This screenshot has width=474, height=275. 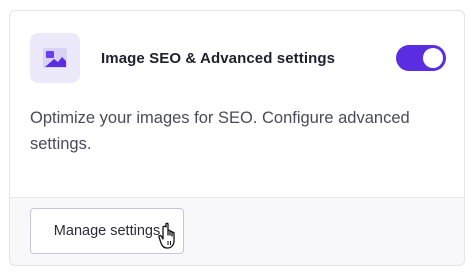 I want to click on toggle-knob, so click(x=433, y=58).